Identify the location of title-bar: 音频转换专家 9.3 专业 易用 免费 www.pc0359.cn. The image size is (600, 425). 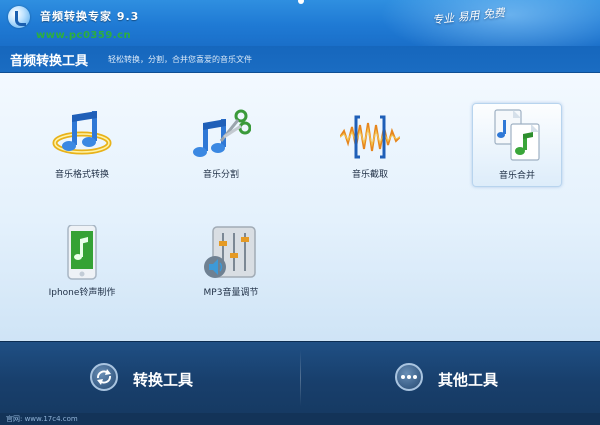
(300, 23).